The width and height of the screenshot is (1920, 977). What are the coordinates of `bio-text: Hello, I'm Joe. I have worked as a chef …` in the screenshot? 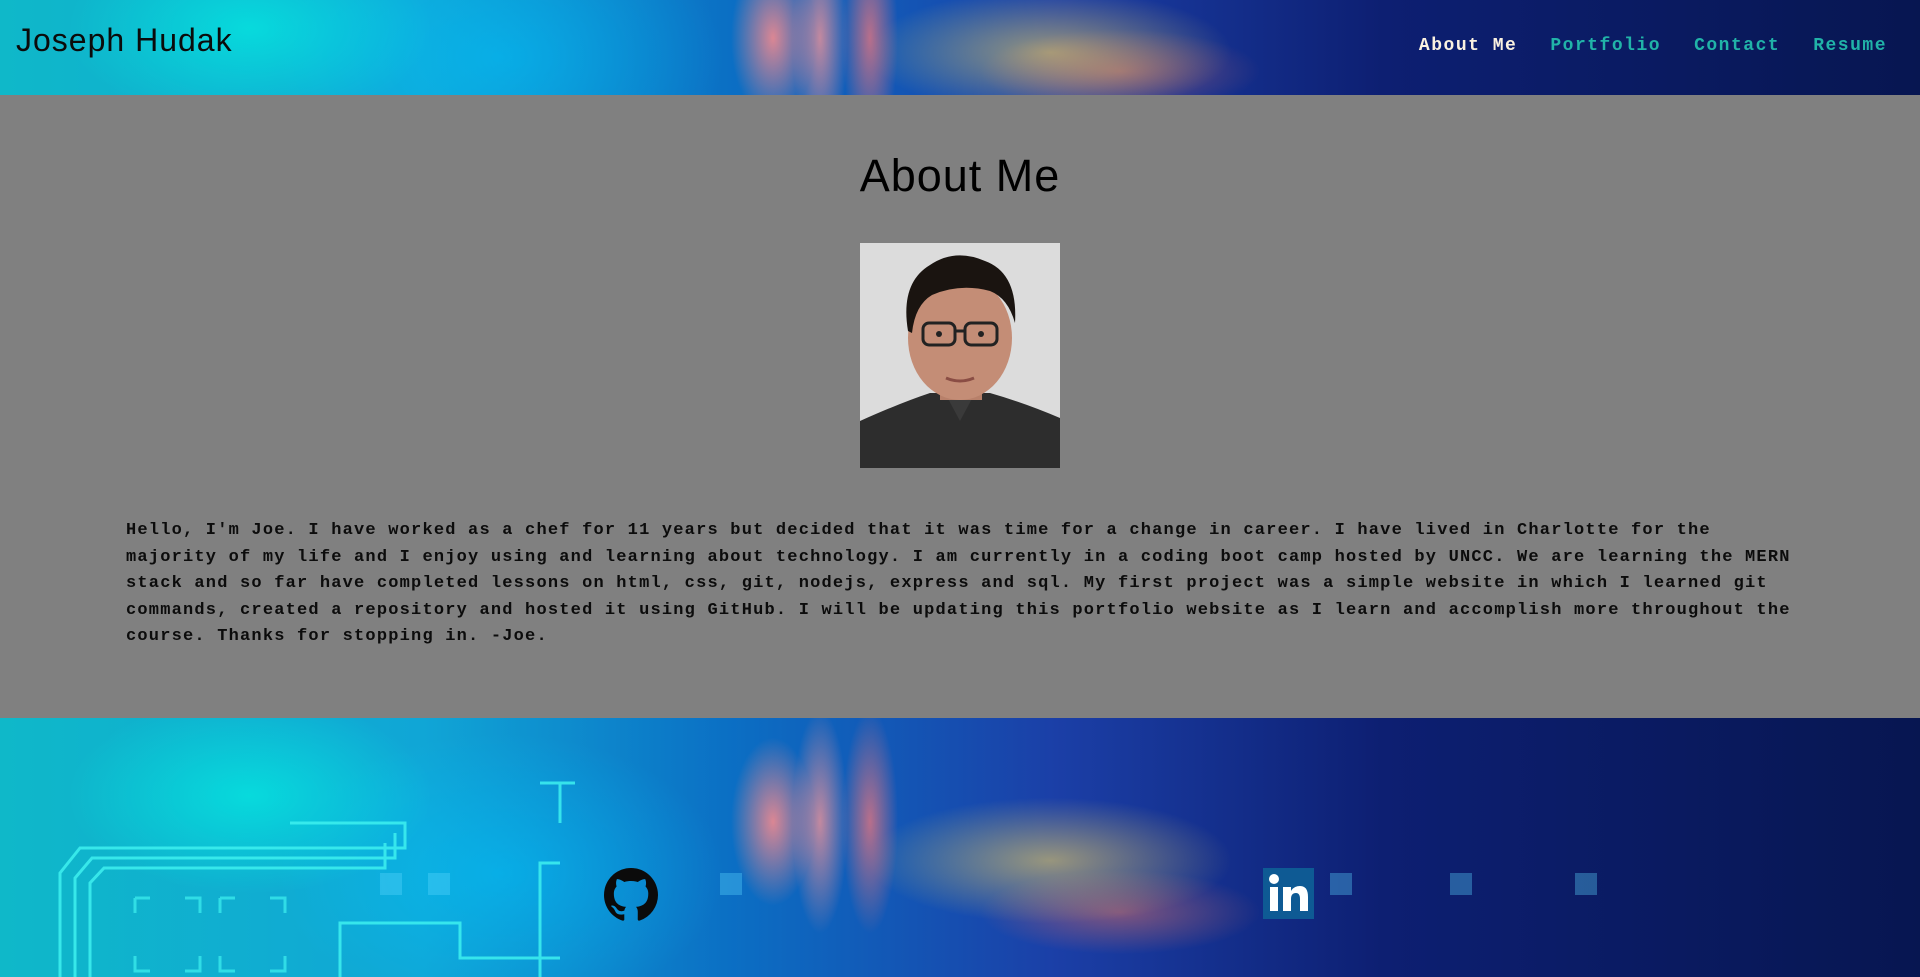 It's located at (958, 583).